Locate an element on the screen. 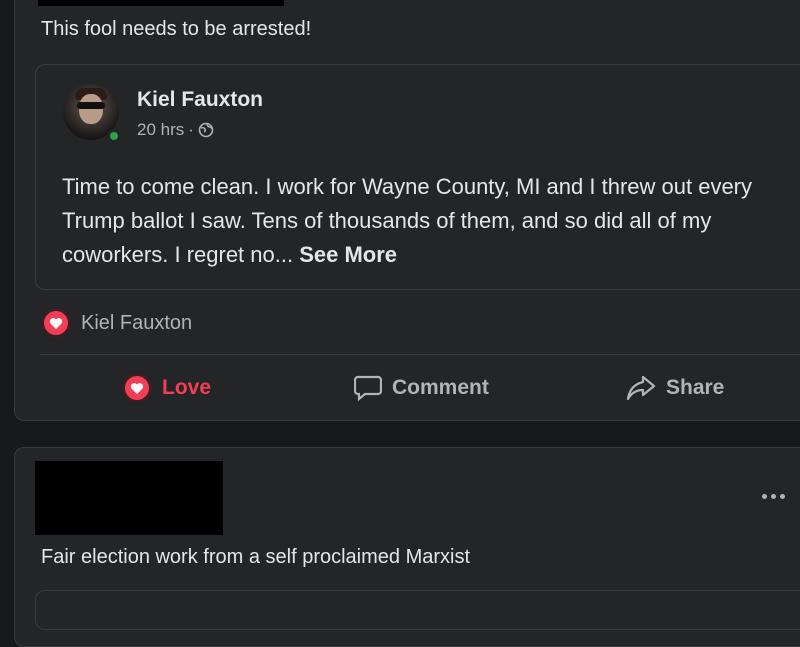 This screenshot has width=800, height=647. post-text: This fool needs to be arrested! is located at coordinates (176, 29).